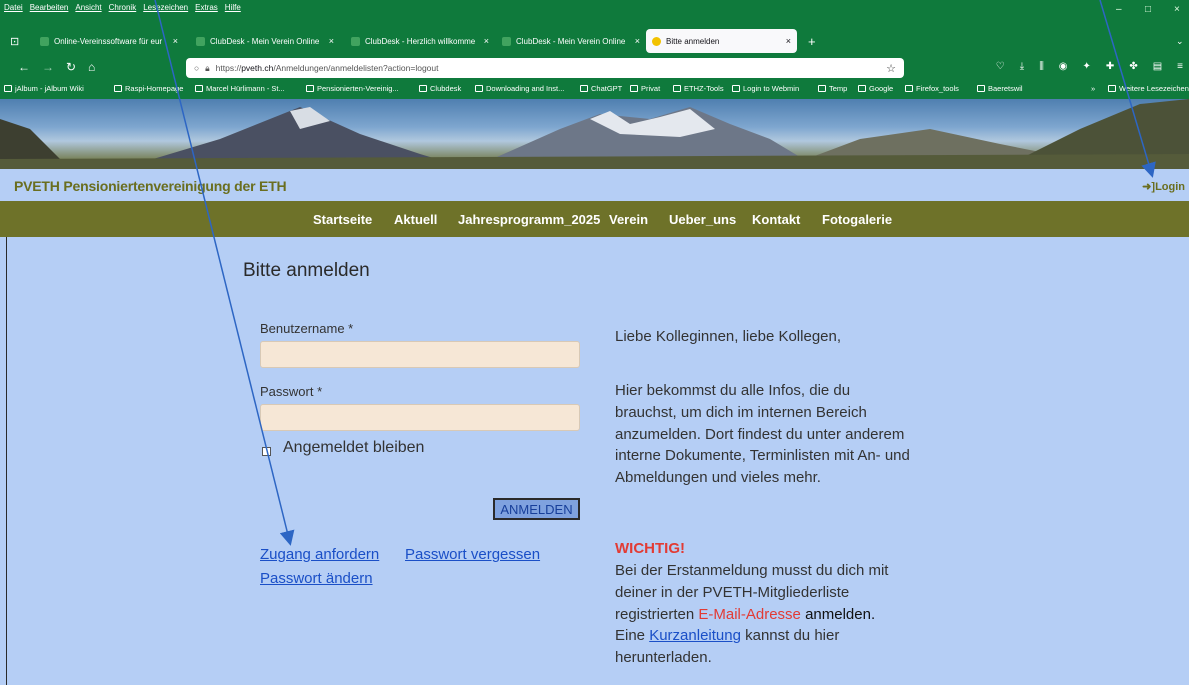 The image size is (1189, 685). I want to click on tracking-shield-icon: ○, so click(196, 68).